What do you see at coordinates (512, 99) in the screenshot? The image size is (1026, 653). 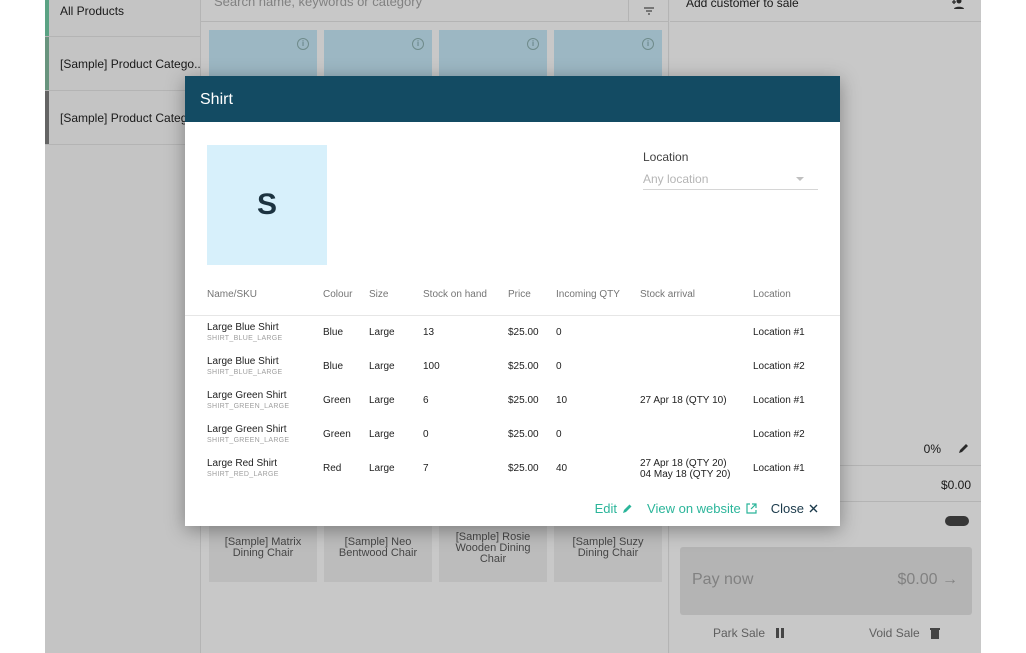 I see `modal-title: Shirt` at bounding box center [512, 99].